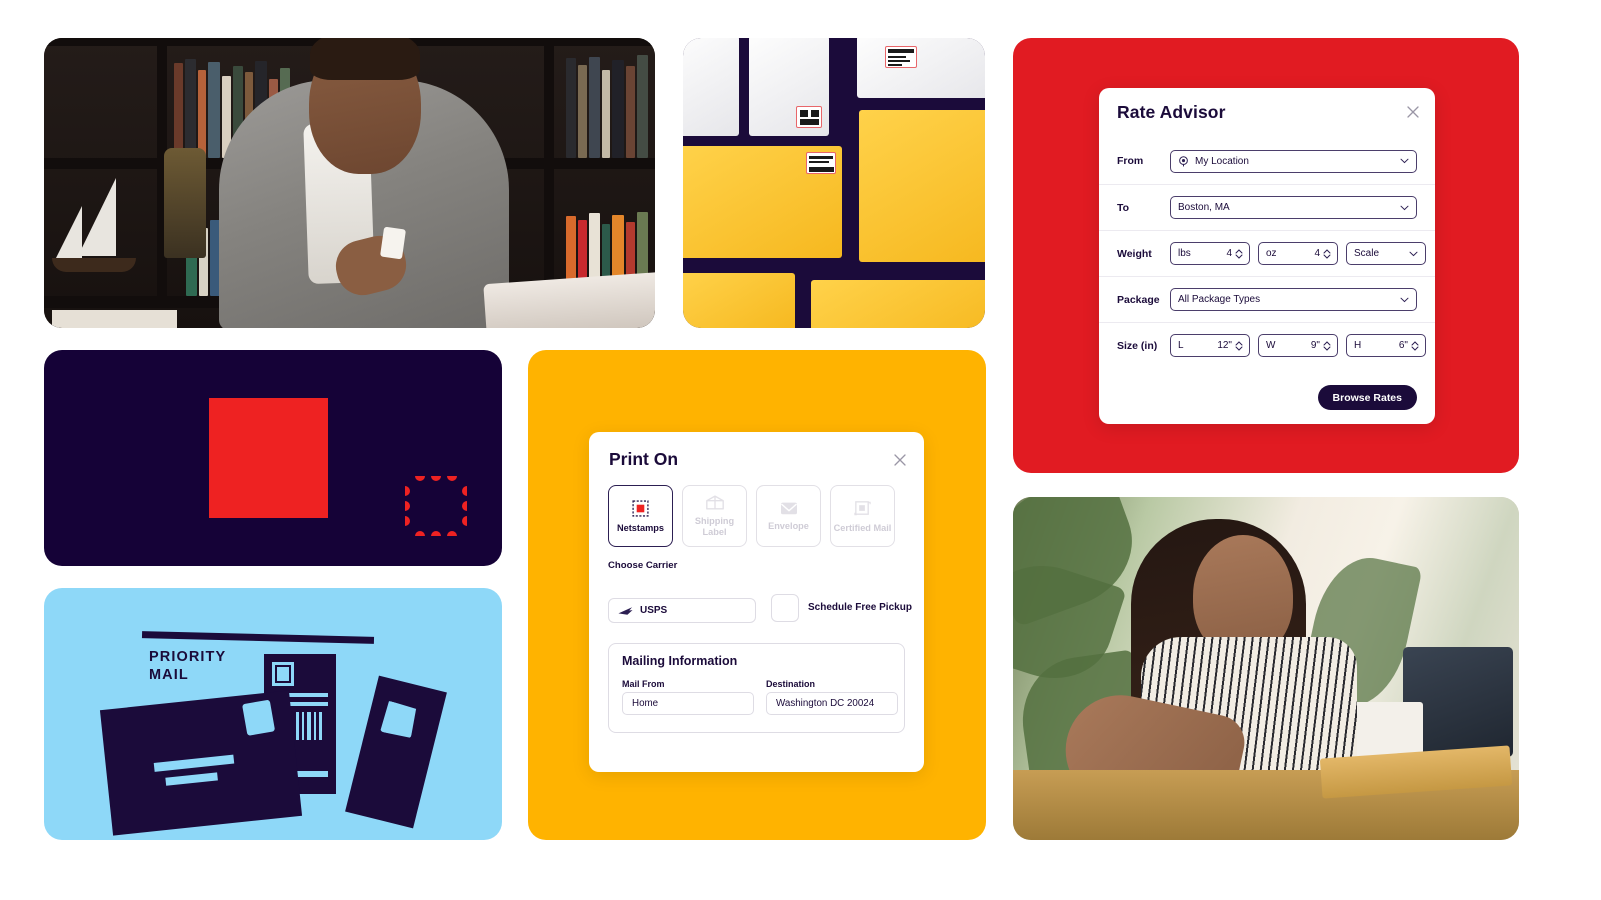  I want to click on mail-from-input: Home, so click(688, 703).